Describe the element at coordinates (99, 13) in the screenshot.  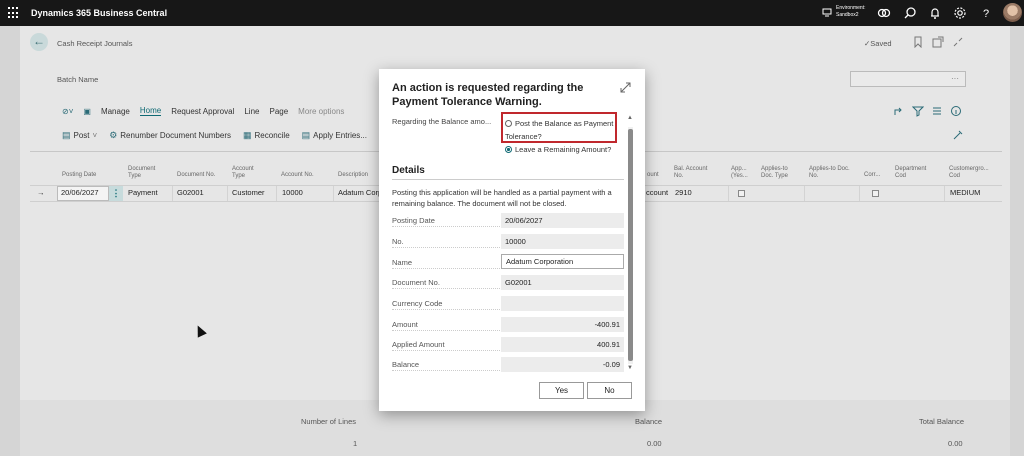
I see `app-title: Dynamics 365 Business Central` at that location.